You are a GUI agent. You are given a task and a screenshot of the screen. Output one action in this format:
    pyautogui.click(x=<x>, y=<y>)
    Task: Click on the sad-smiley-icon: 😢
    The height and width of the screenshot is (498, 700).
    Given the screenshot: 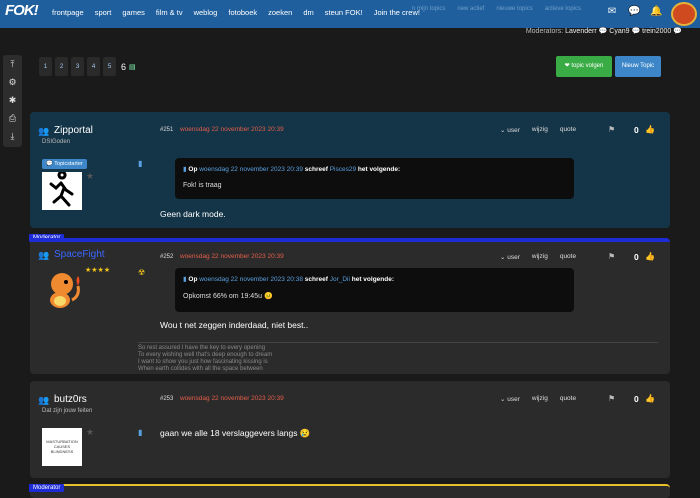 What is the action you would take?
    pyautogui.click(x=305, y=433)
    